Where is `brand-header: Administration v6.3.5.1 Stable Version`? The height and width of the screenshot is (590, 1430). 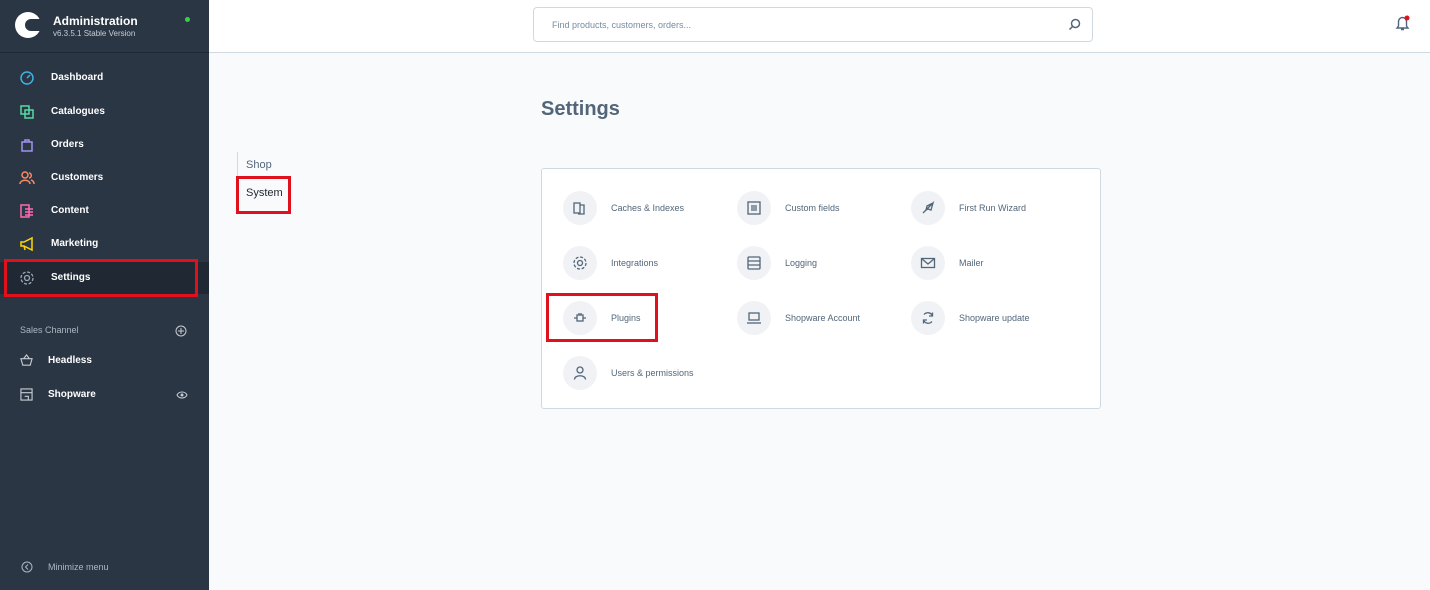 brand-header: Administration v6.3.5.1 Stable Version is located at coordinates (104, 26).